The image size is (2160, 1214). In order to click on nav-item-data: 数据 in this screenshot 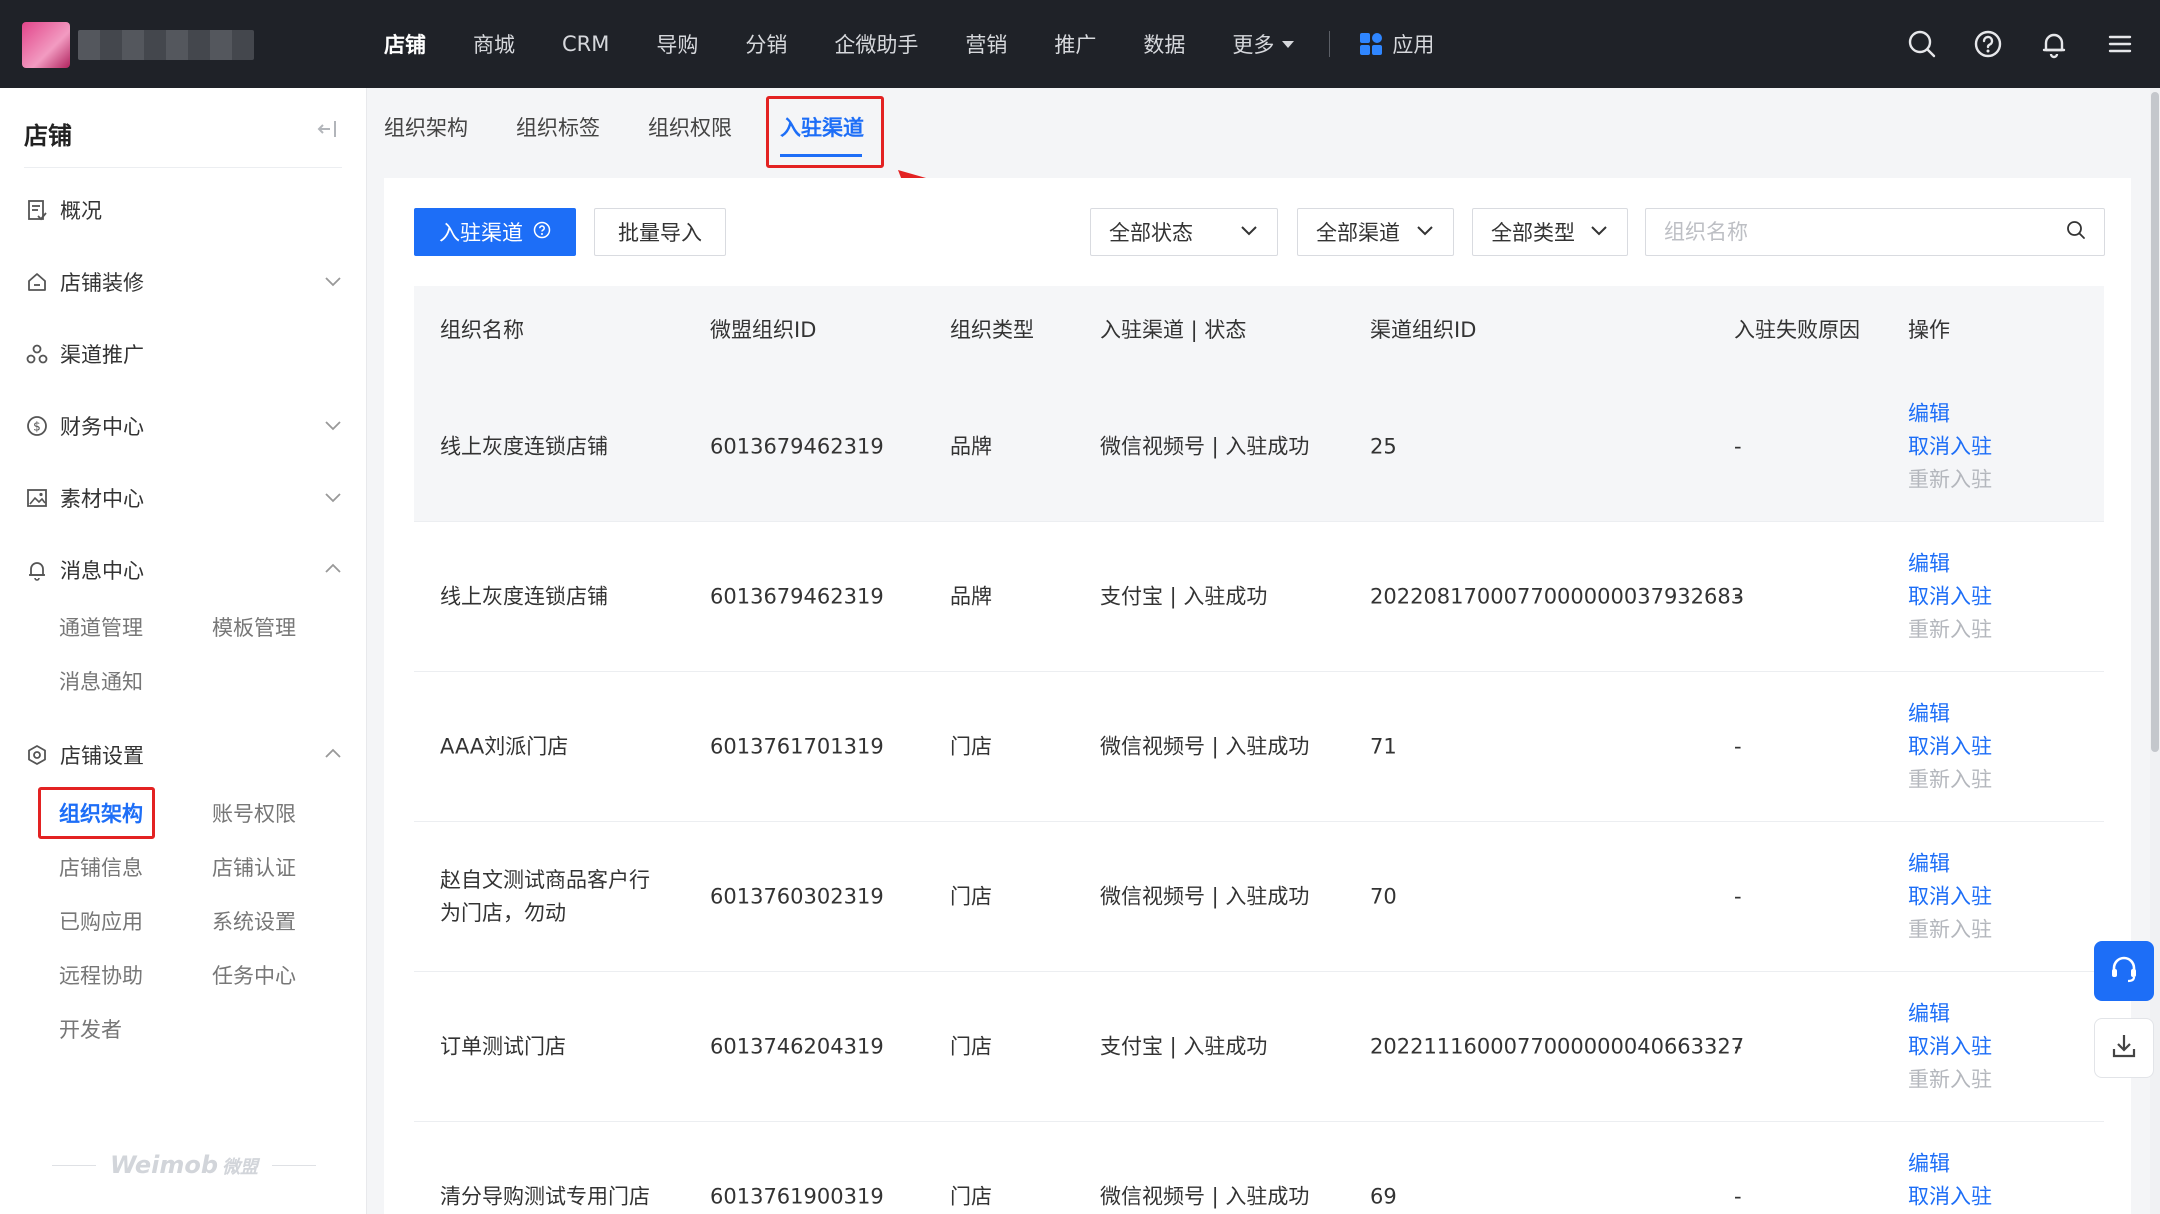, I will do `click(1164, 44)`.